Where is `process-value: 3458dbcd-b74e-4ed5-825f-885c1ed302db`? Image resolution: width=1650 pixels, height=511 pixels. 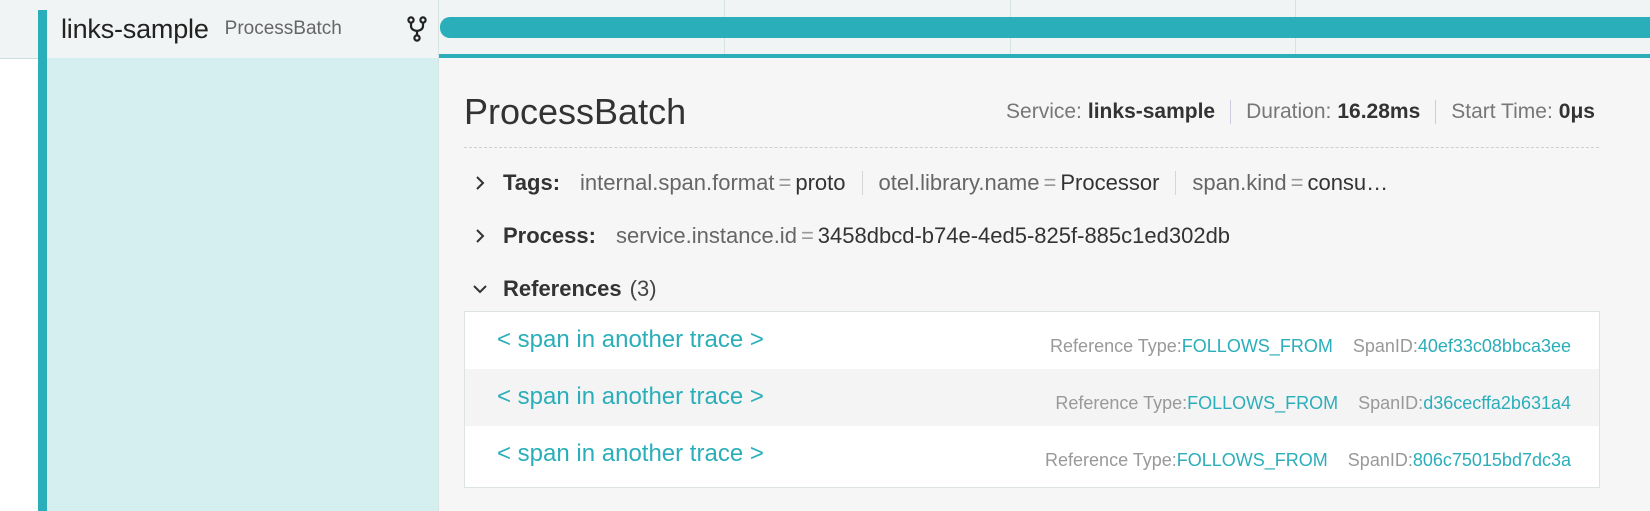 process-value: 3458dbcd-b74e-4ed5-825f-885c1ed302db is located at coordinates (1024, 235).